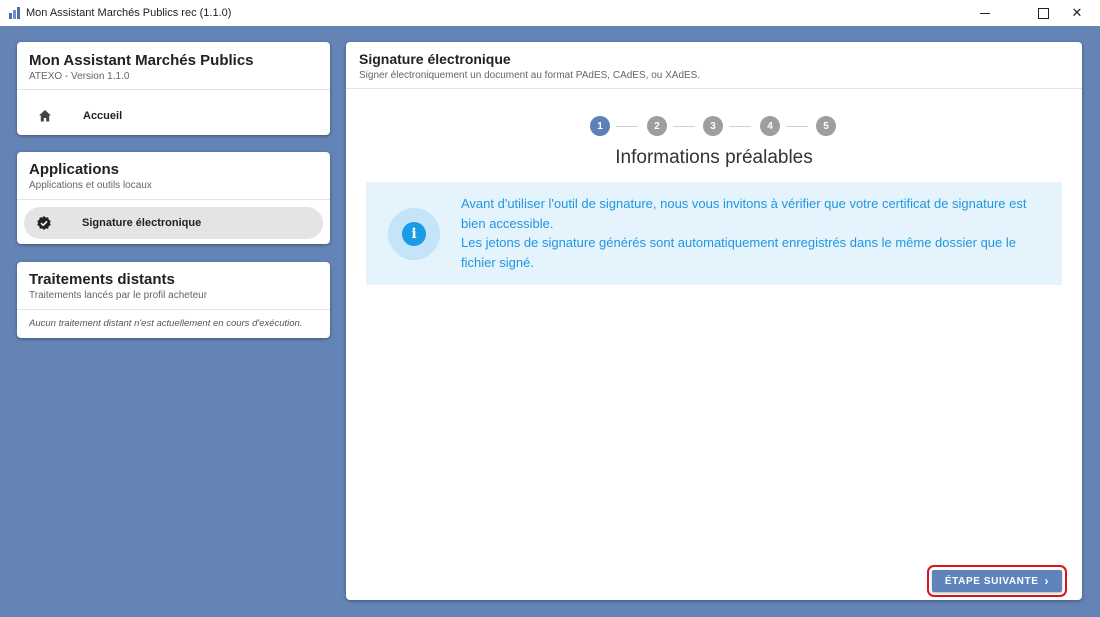 This screenshot has height=617, width=1100. What do you see at coordinates (45, 116) in the screenshot?
I see `home-icon` at bounding box center [45, 116].